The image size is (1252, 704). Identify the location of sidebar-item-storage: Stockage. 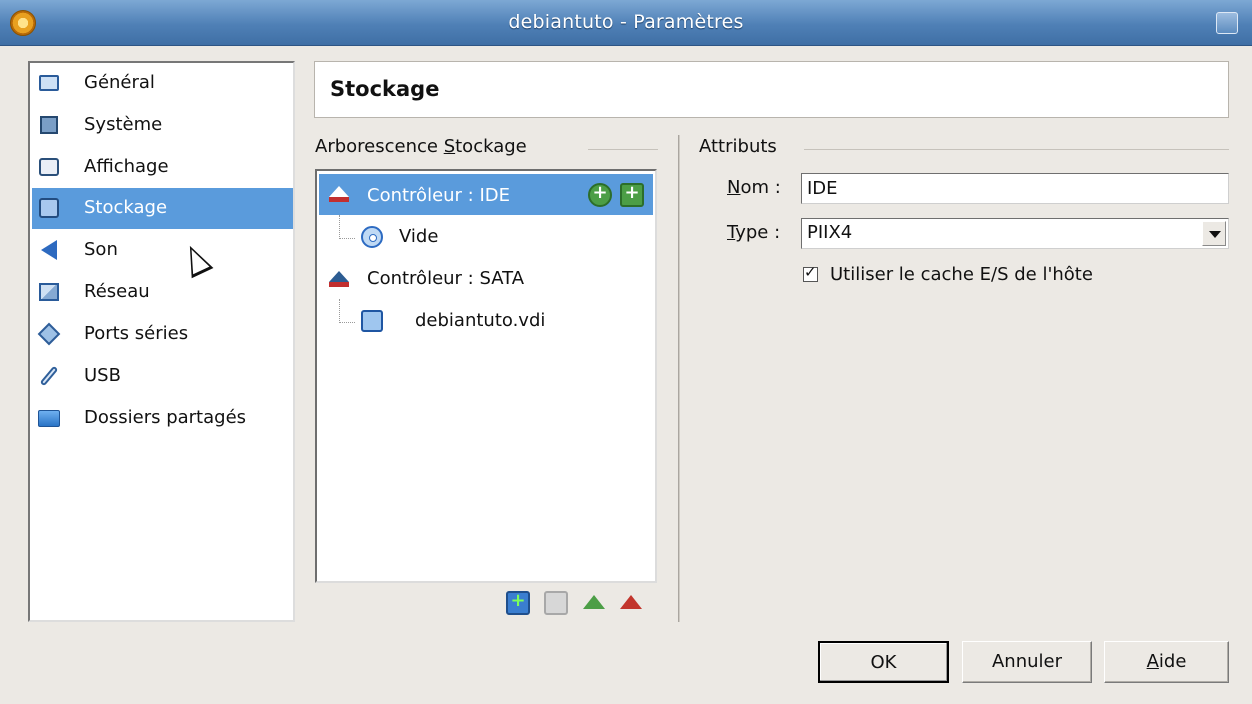
(162, 208).